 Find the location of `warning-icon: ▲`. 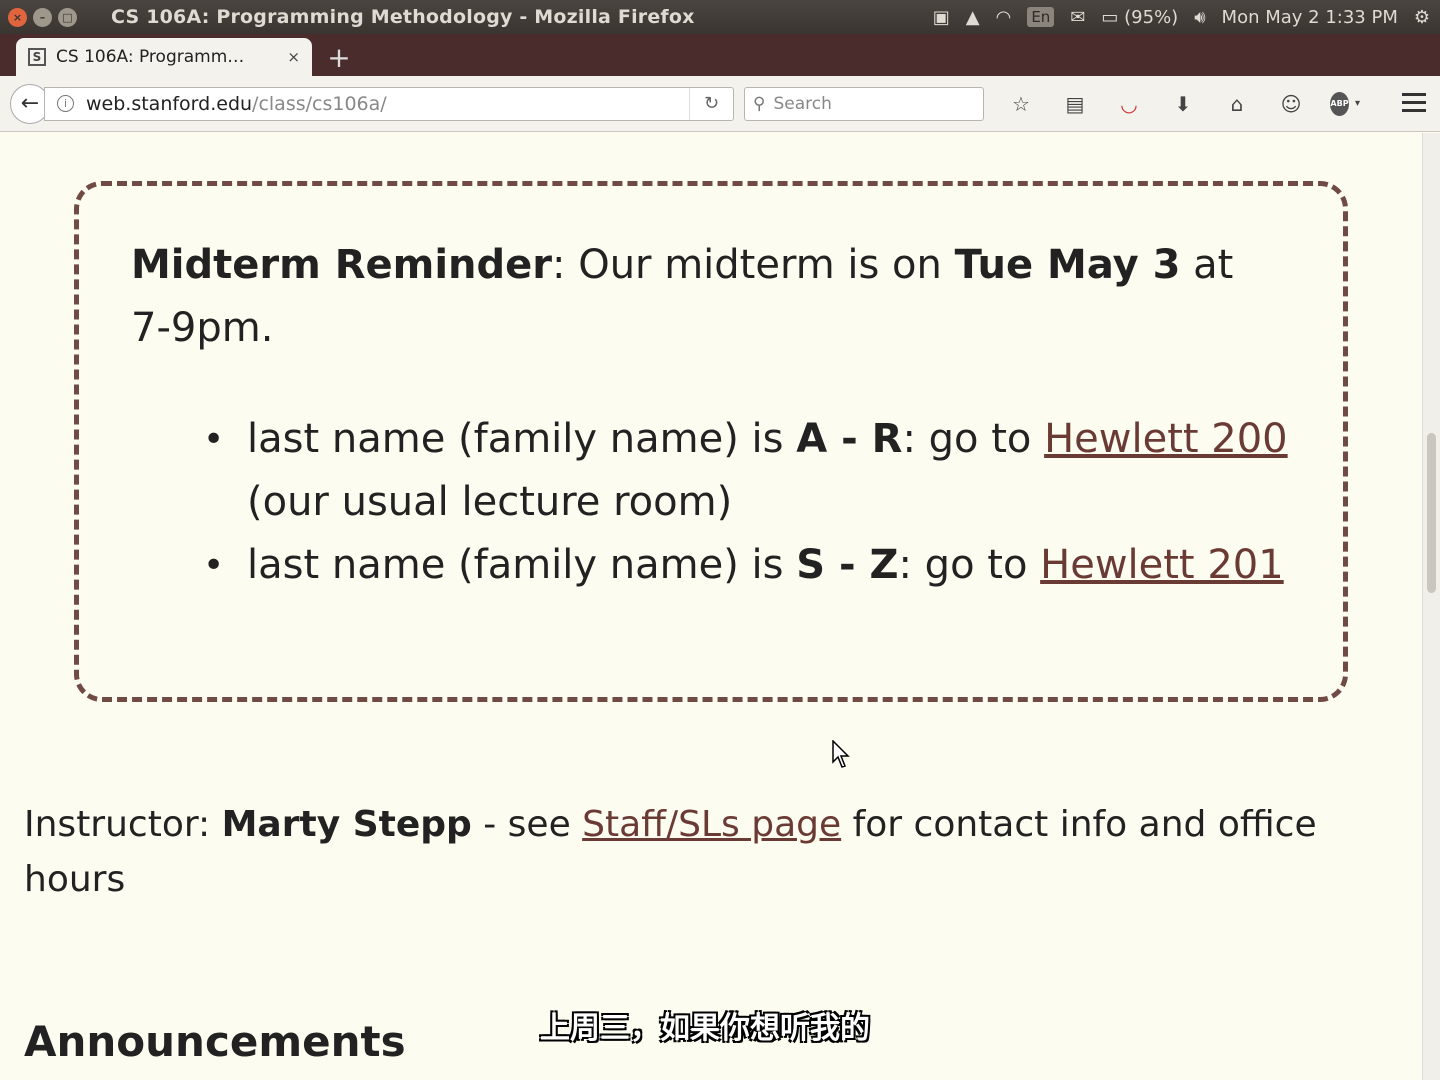

warning-icon: ▲ is located at coordinates (973, 17).